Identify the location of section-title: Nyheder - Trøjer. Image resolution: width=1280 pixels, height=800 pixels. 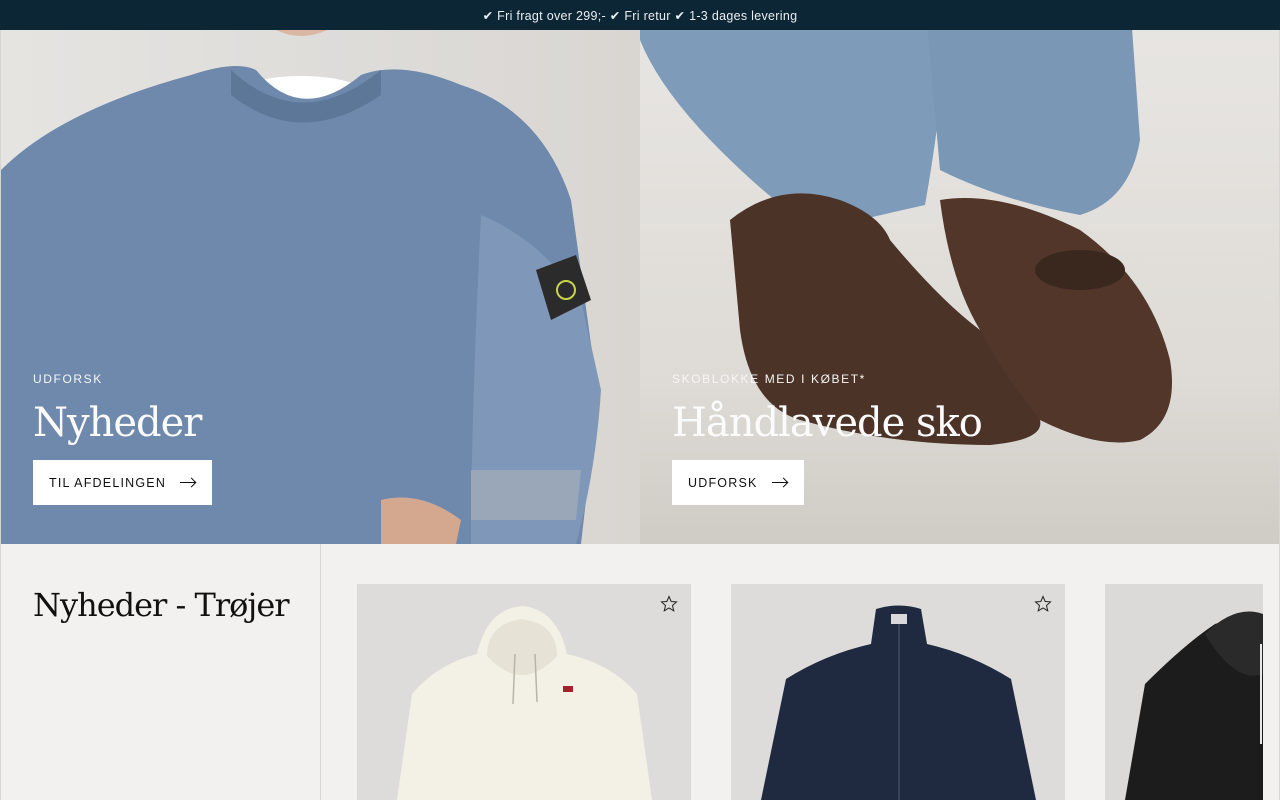
(161, 605).